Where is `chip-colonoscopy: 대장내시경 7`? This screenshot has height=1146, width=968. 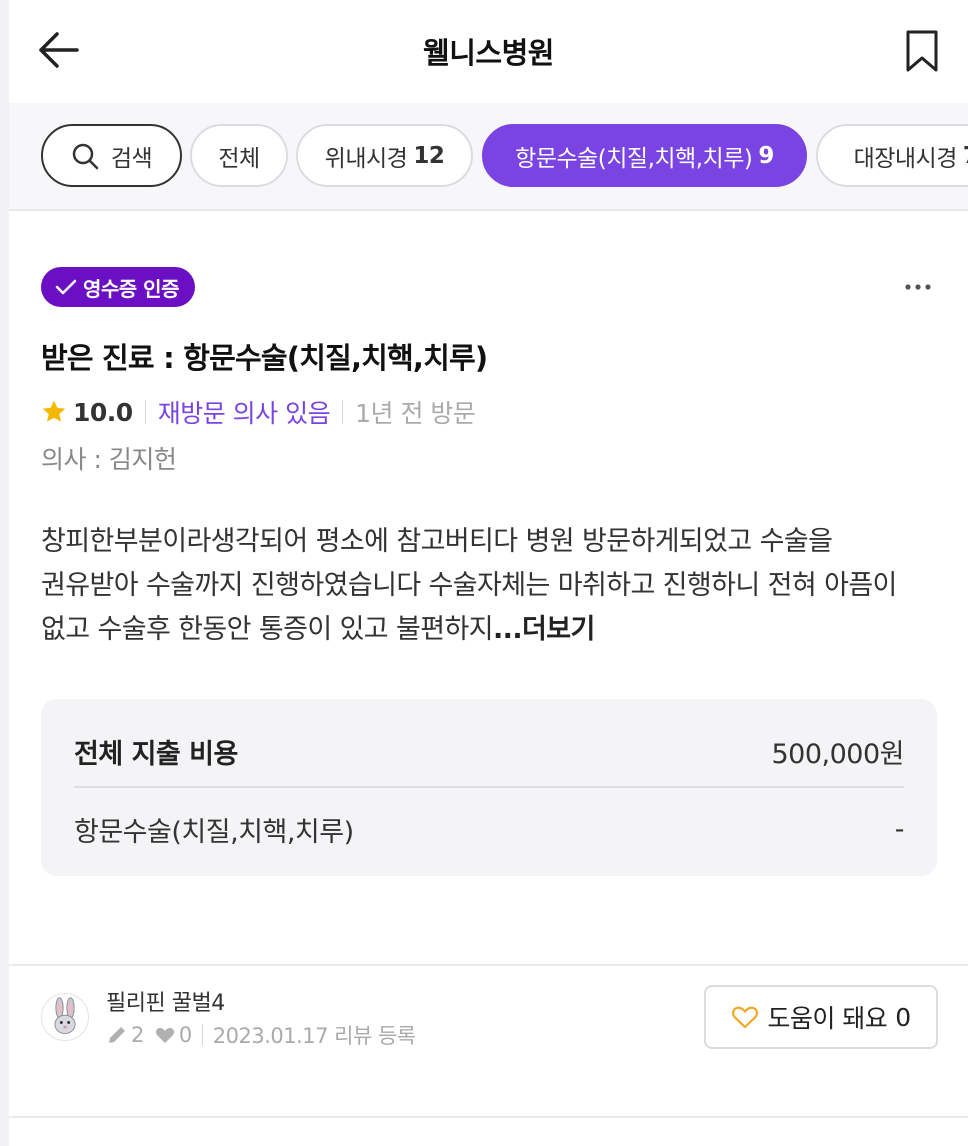
chip-colonoscopy: 대장내시경 7 is located at coordinates (892, 155).